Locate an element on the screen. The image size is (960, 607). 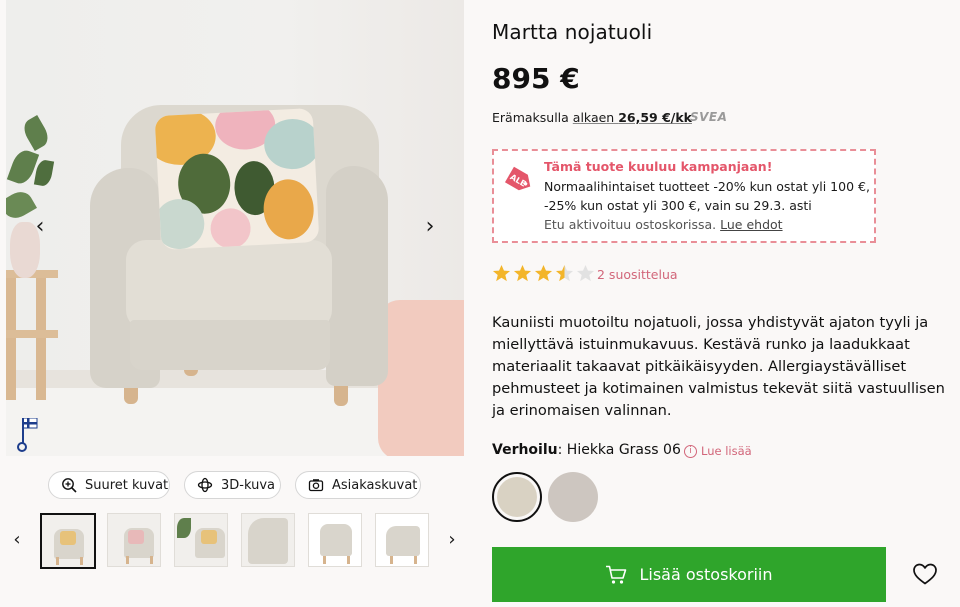
installment-amount: 26,59 €/kk is located at coordinates (655, 117).